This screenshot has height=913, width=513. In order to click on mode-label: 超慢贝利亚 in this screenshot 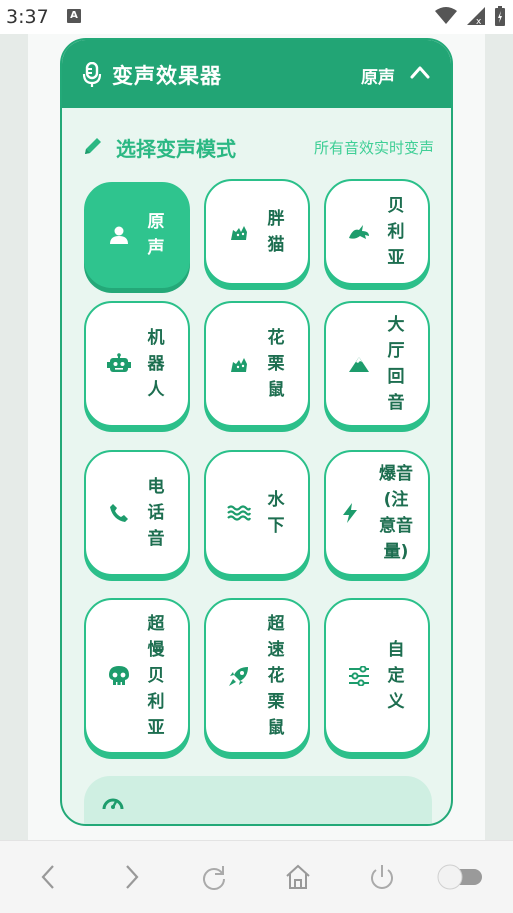, I will do `click(156, 676)`.